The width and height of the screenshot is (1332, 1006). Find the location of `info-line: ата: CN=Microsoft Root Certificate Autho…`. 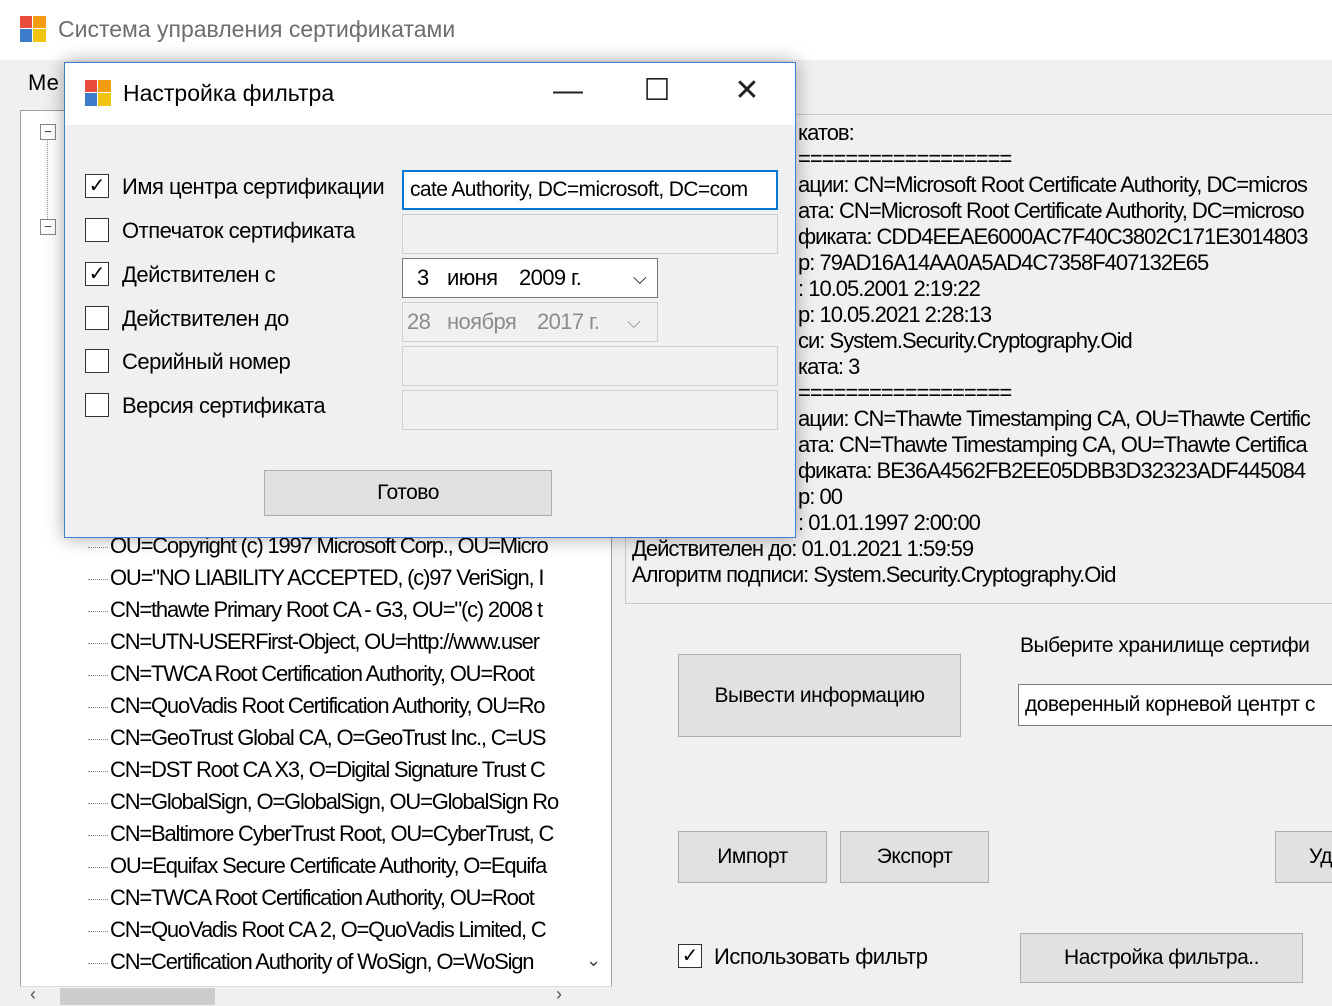

info-line: ата: CN=Microsoft Root Certificate Autho… is located at coordinates (1051, 210).